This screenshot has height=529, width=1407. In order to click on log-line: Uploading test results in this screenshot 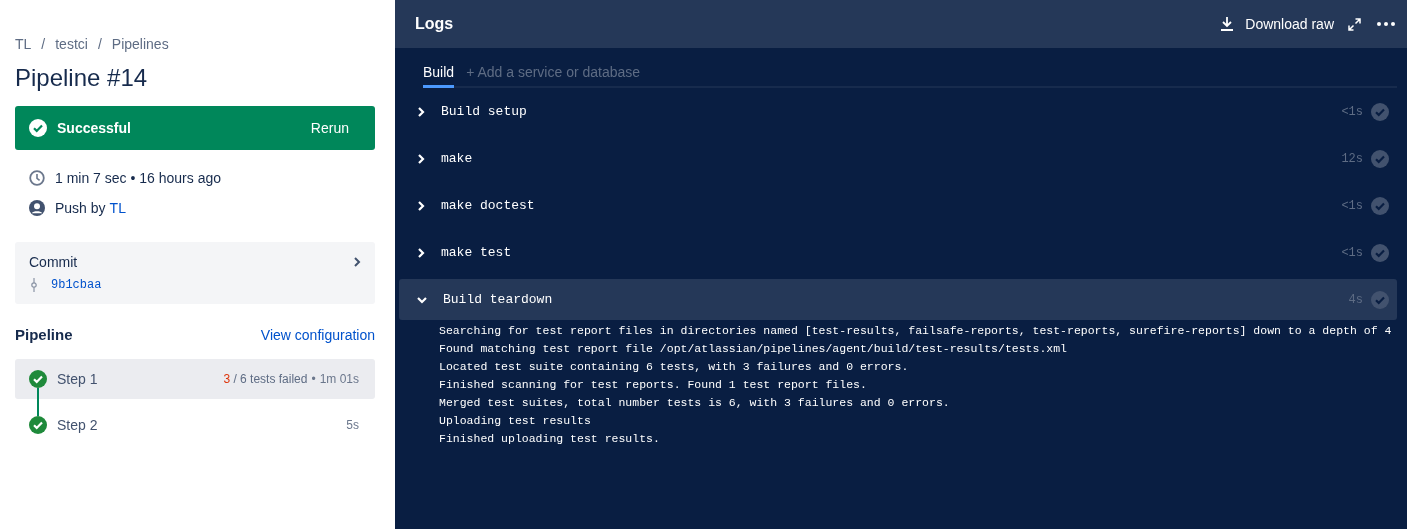, I will do `click(515, 421)`.